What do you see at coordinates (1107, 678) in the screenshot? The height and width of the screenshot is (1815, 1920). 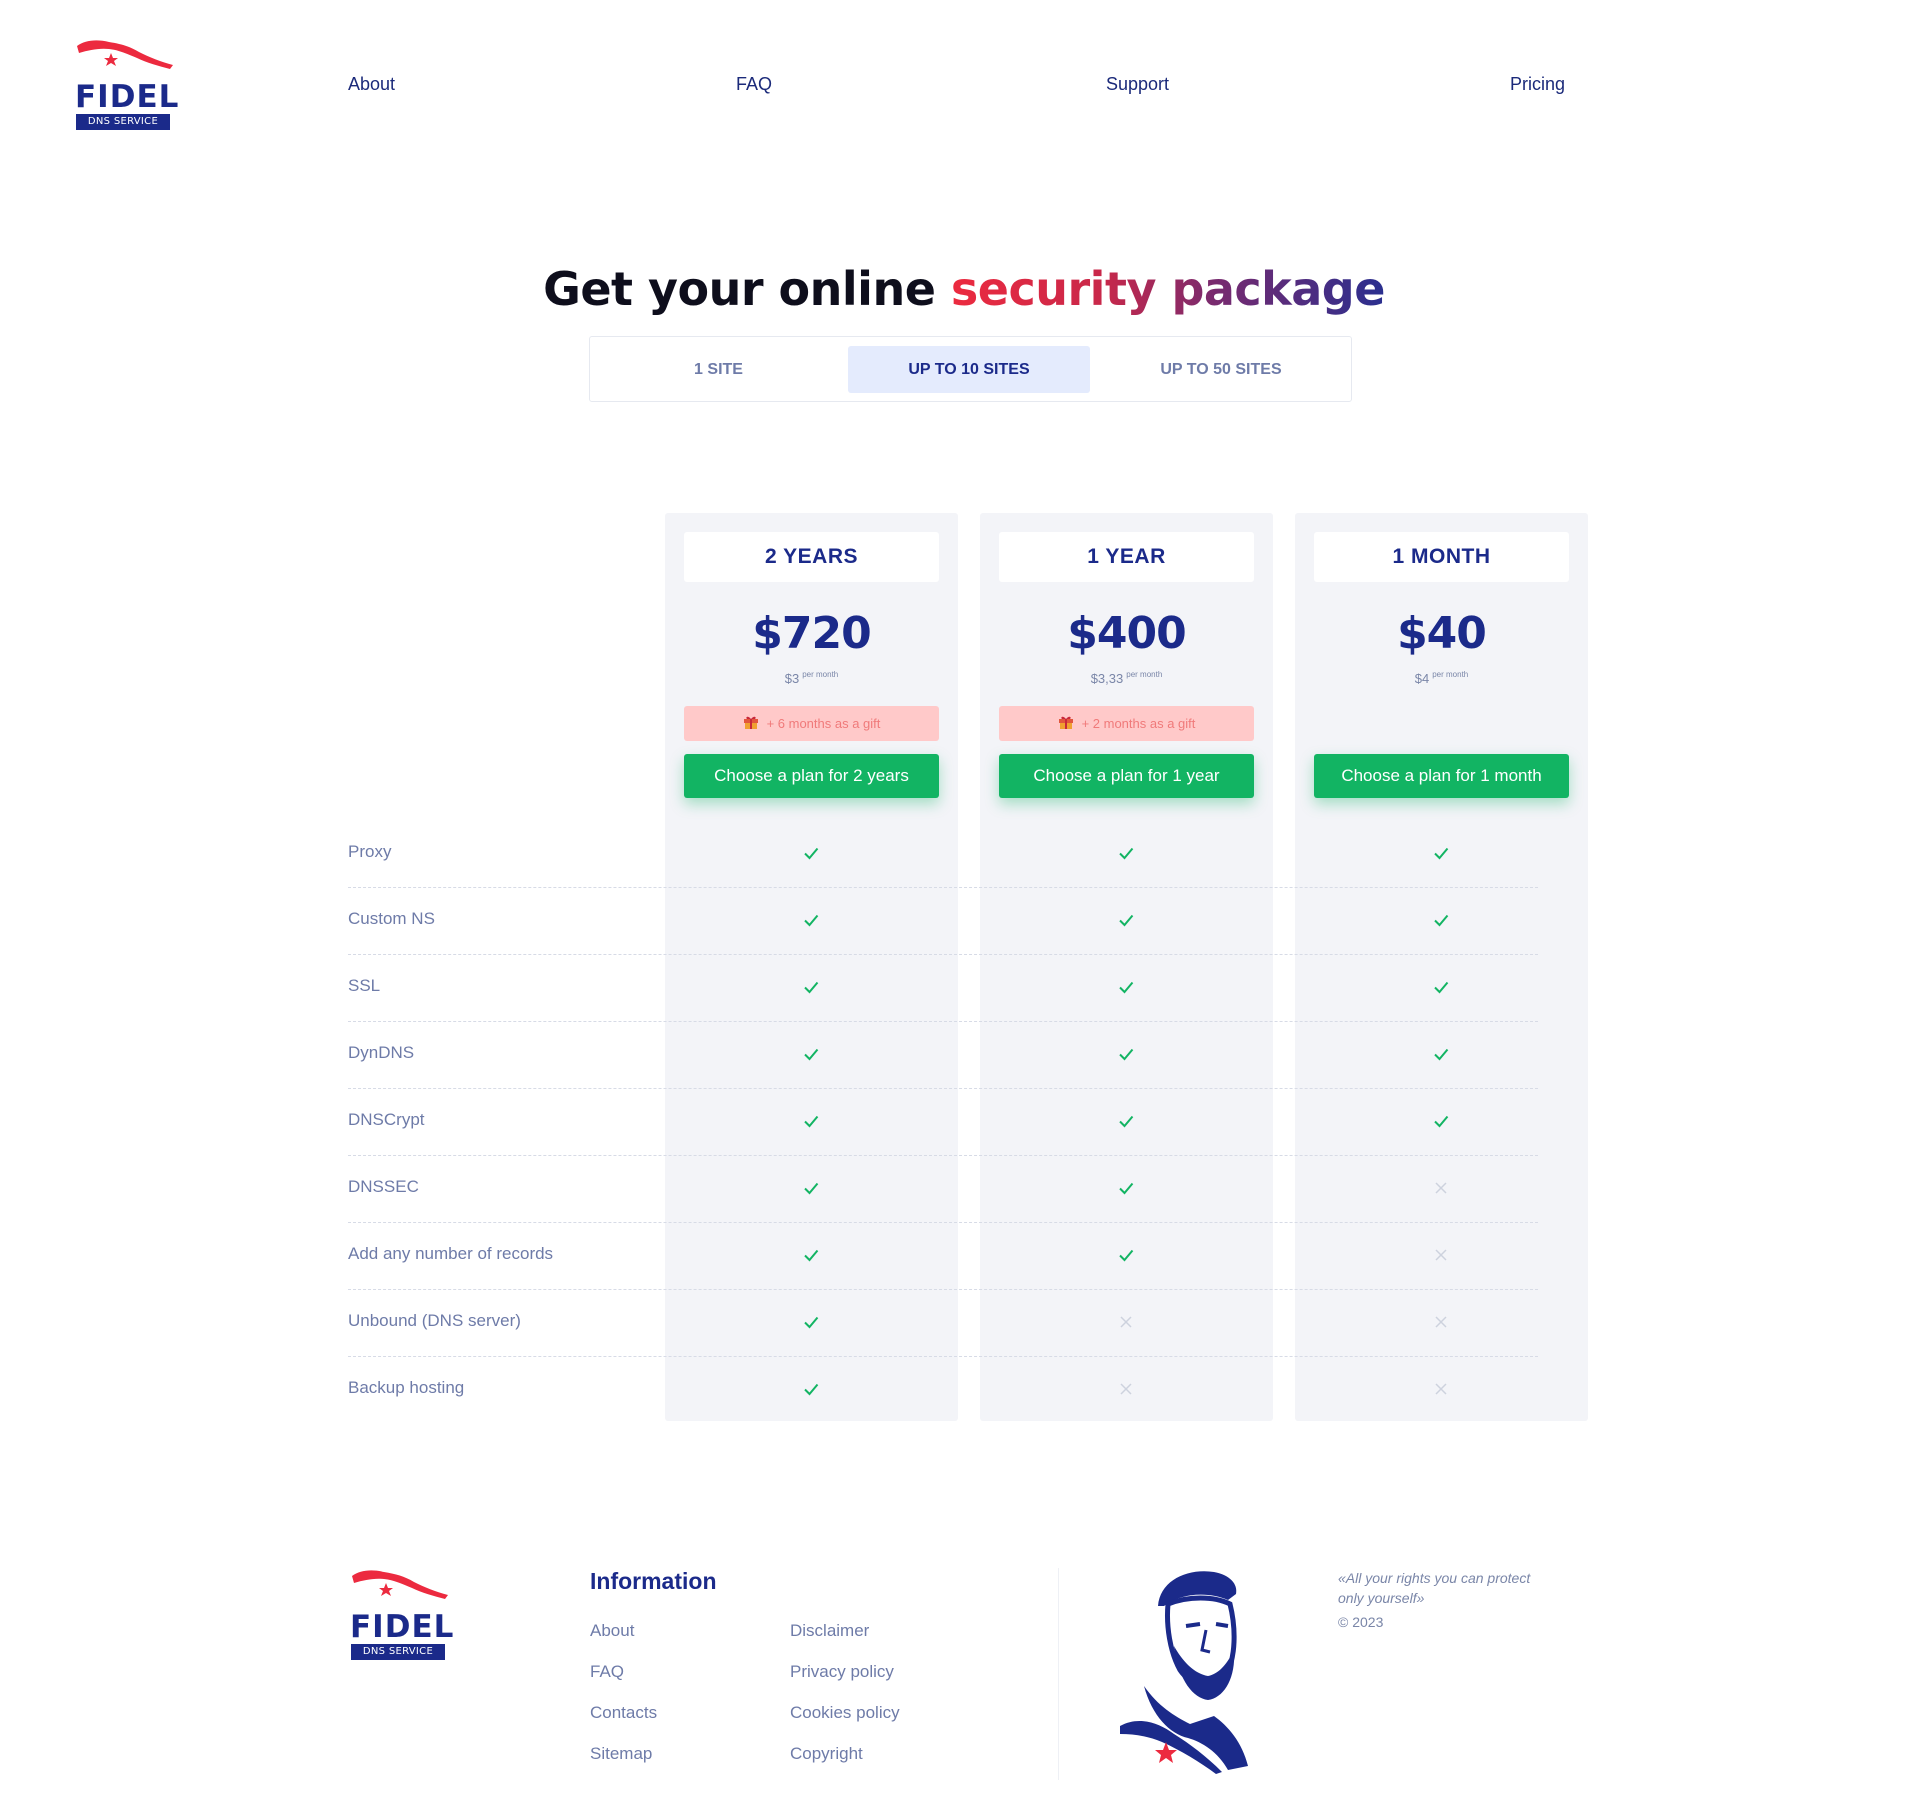 I see `per-month-value: $3,33` at bounding box center [1107, 678].